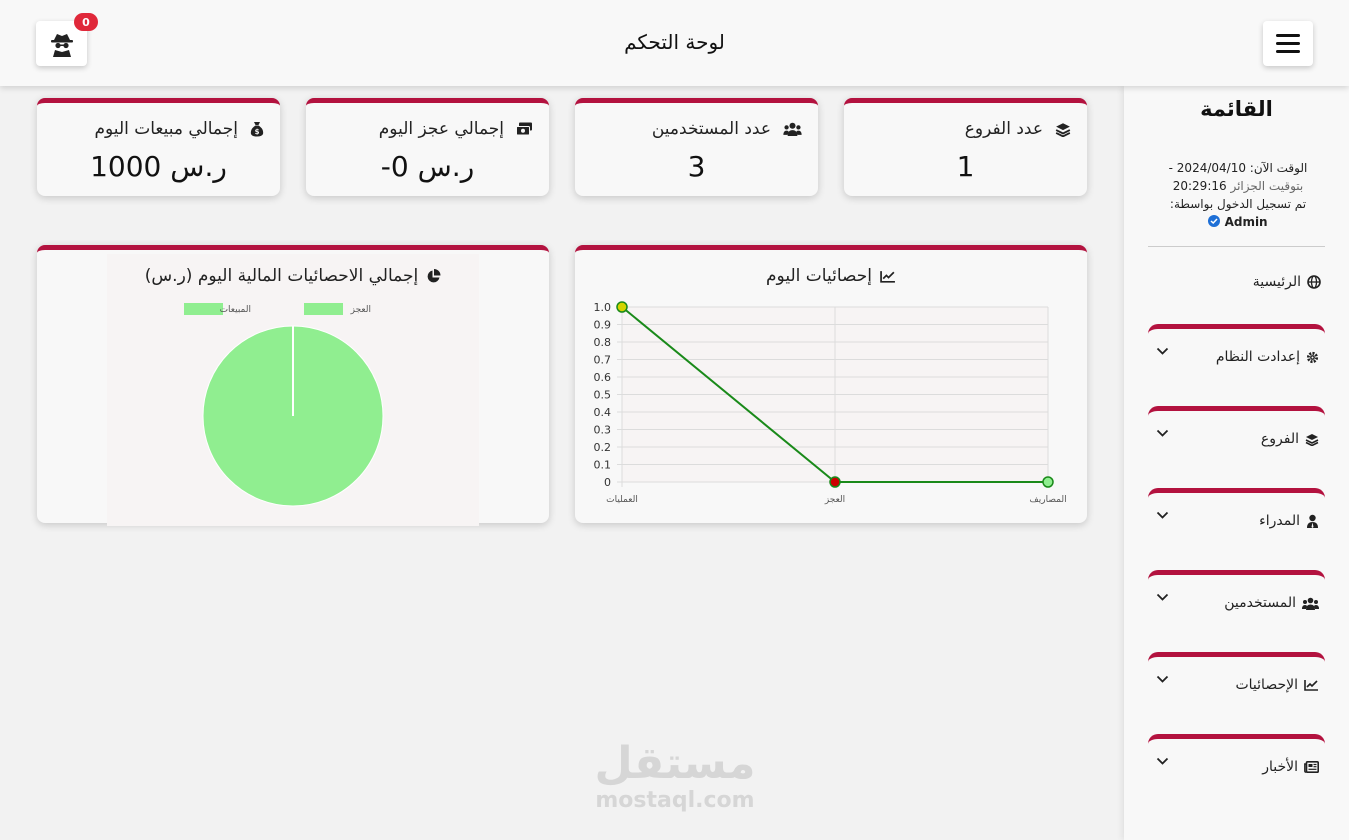 This screenshot has width=1349, height=840. What do you see at coordinates (1311, 685) in the screenshot?
I see `chart-line-icon` at bounding box center [1311, 685].